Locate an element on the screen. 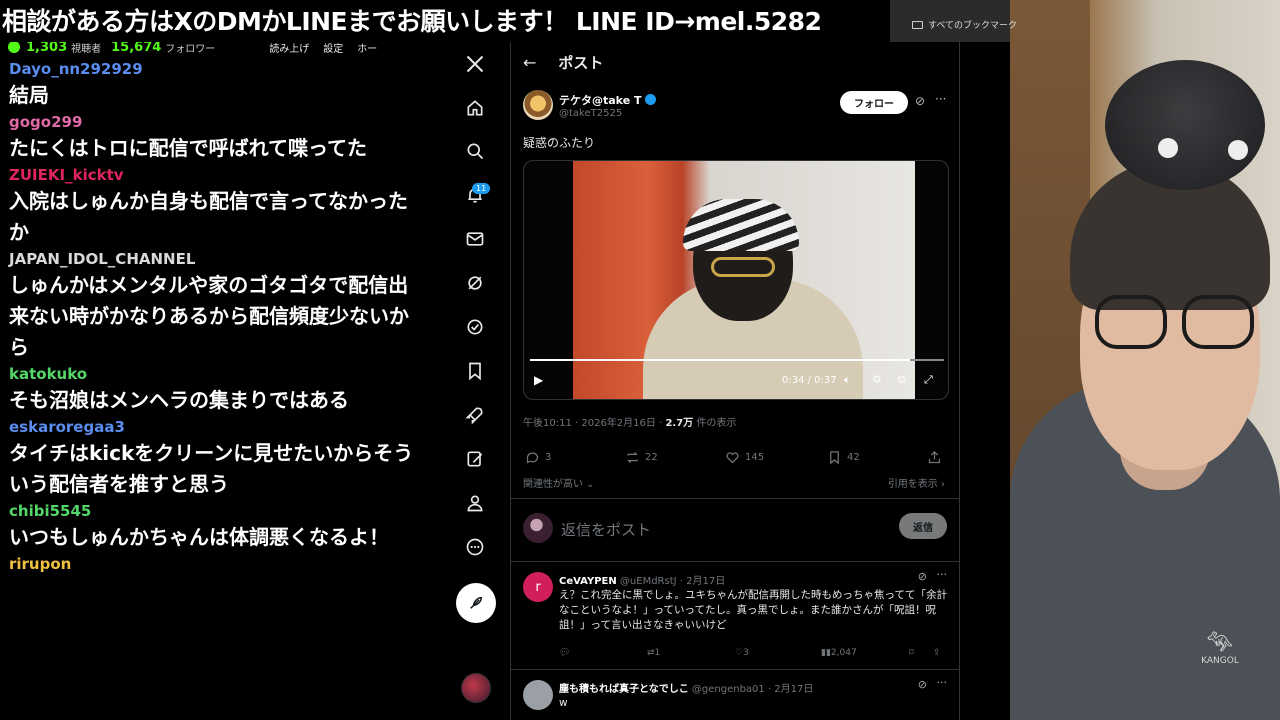  post-timestamp: 午後10:11 · 2026年2月16日 · is located at coordinates (594, 423).